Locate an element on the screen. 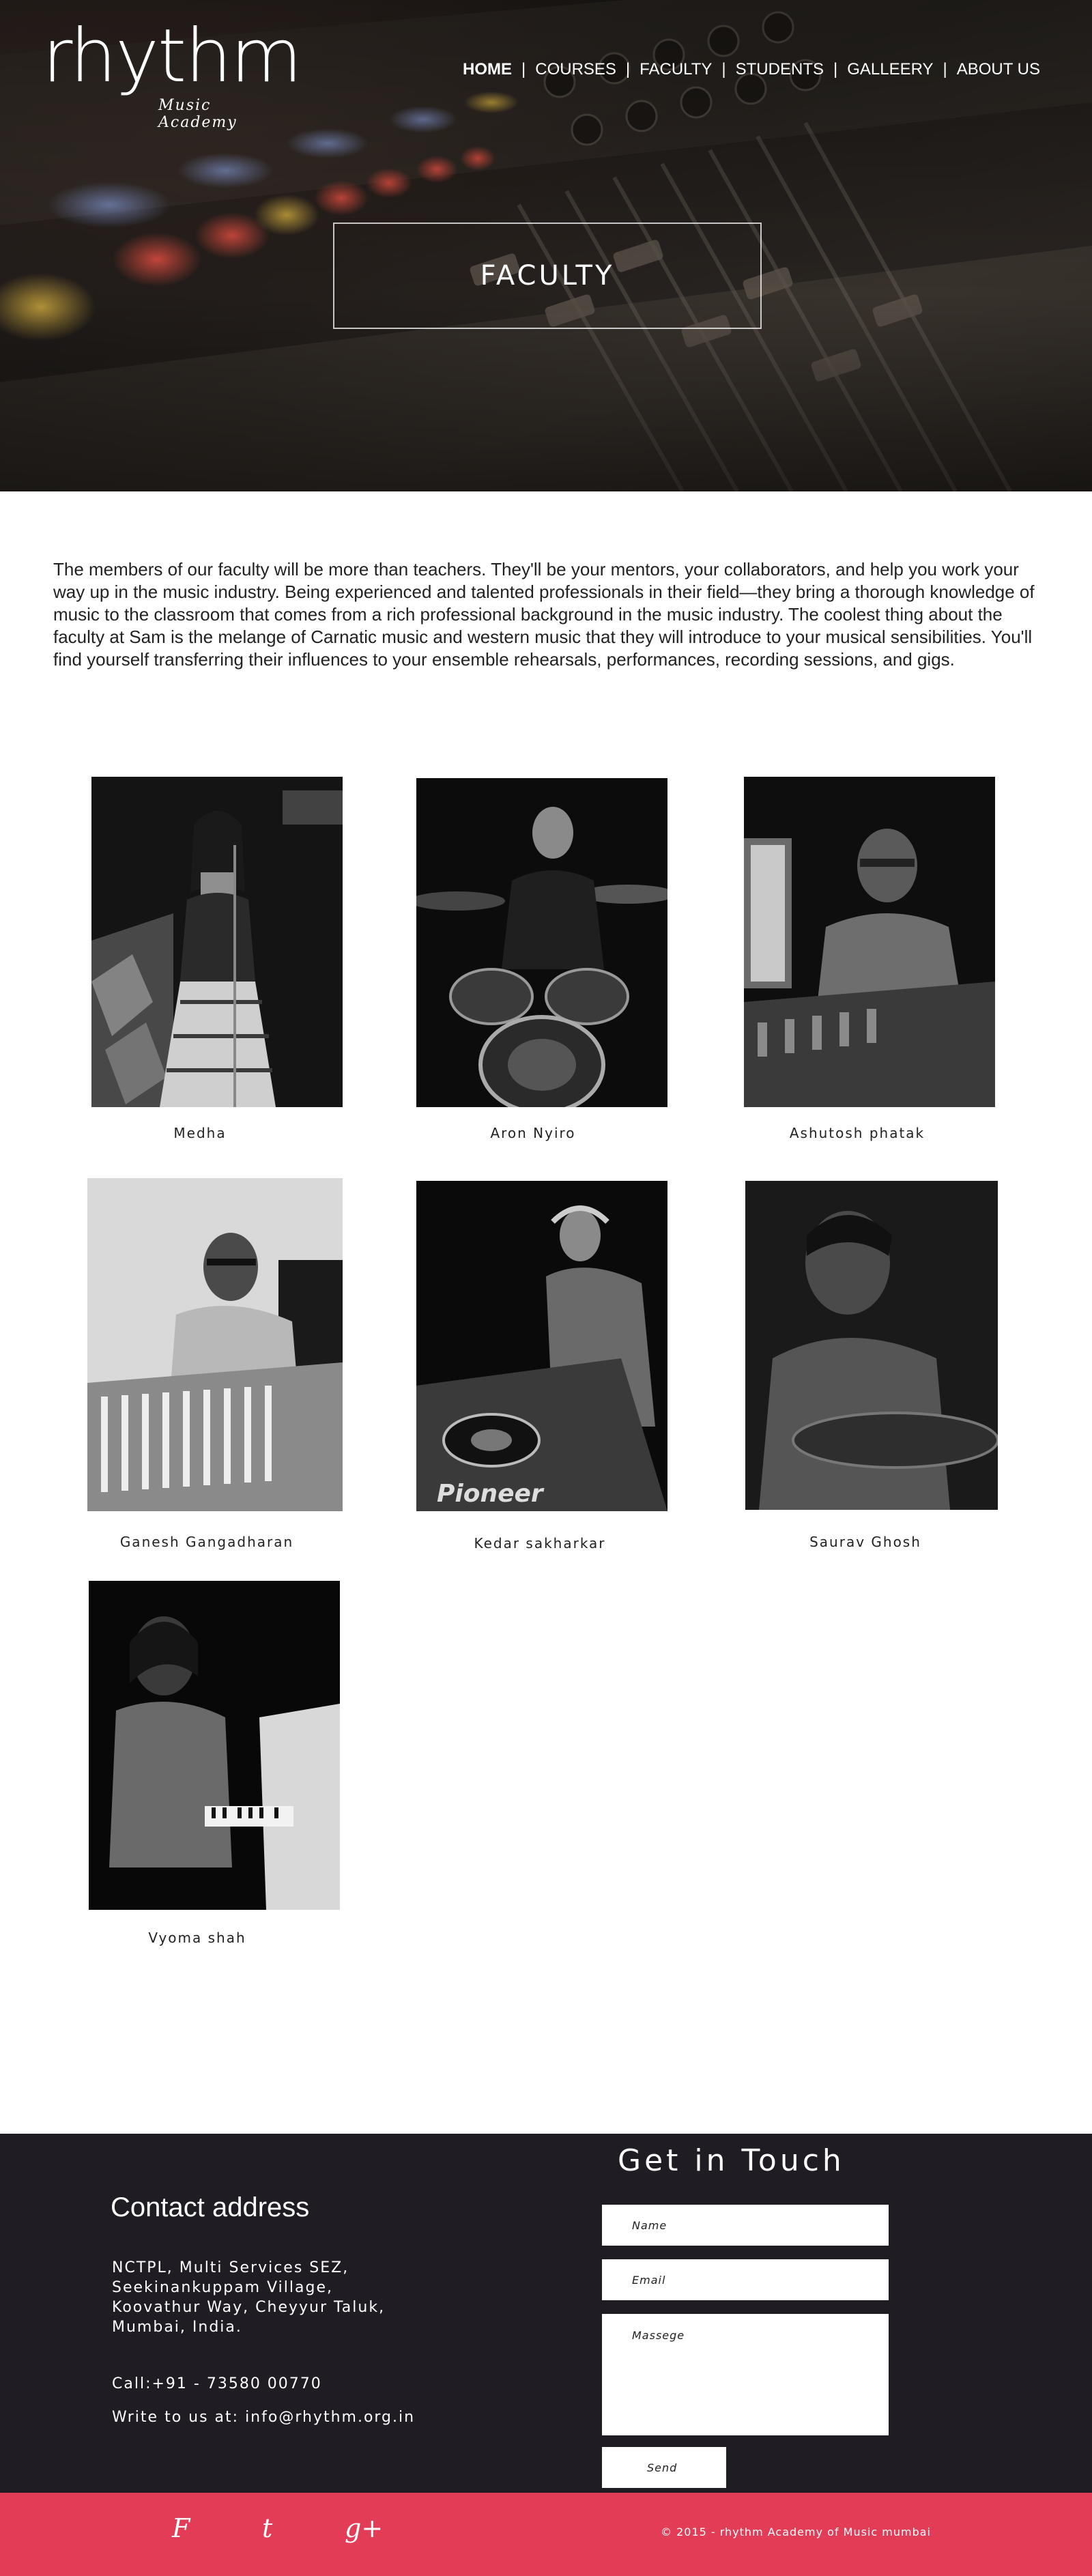 The width and height of the screenshot is (1092, 2576). drummer-photo is located at coordinates (541, 942).